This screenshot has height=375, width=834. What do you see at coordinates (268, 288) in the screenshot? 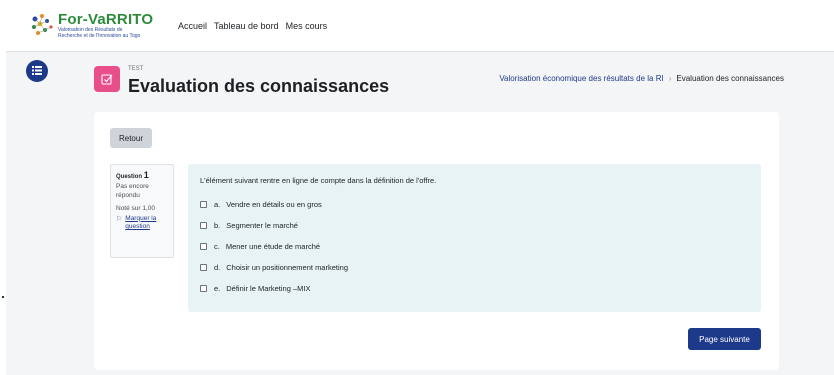
I see `answer-text: Définir le Marketing –MIX` at bounding box center [268, 288].